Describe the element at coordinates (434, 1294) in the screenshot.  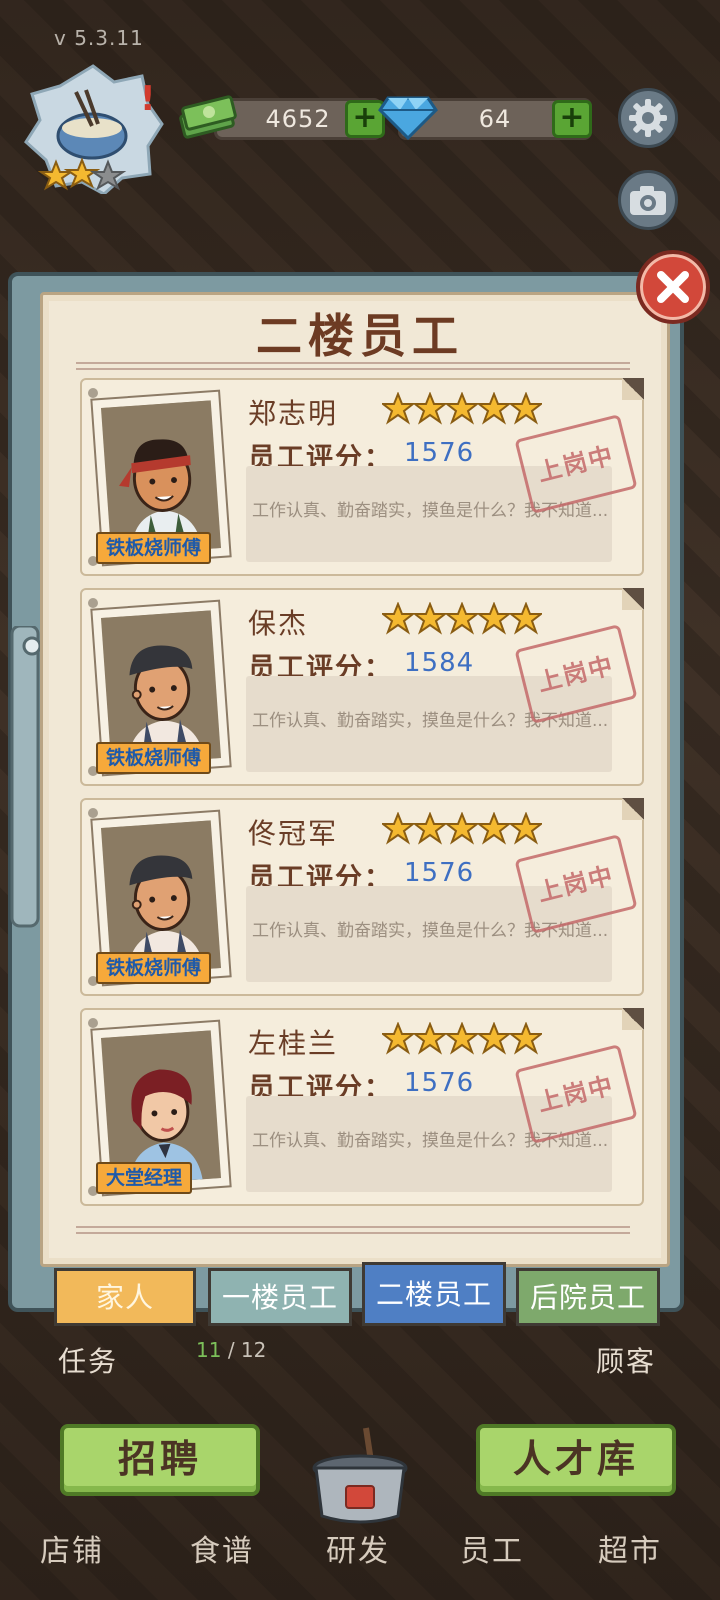
I see `tab-floor2-staff: 二楼员工` at that location.